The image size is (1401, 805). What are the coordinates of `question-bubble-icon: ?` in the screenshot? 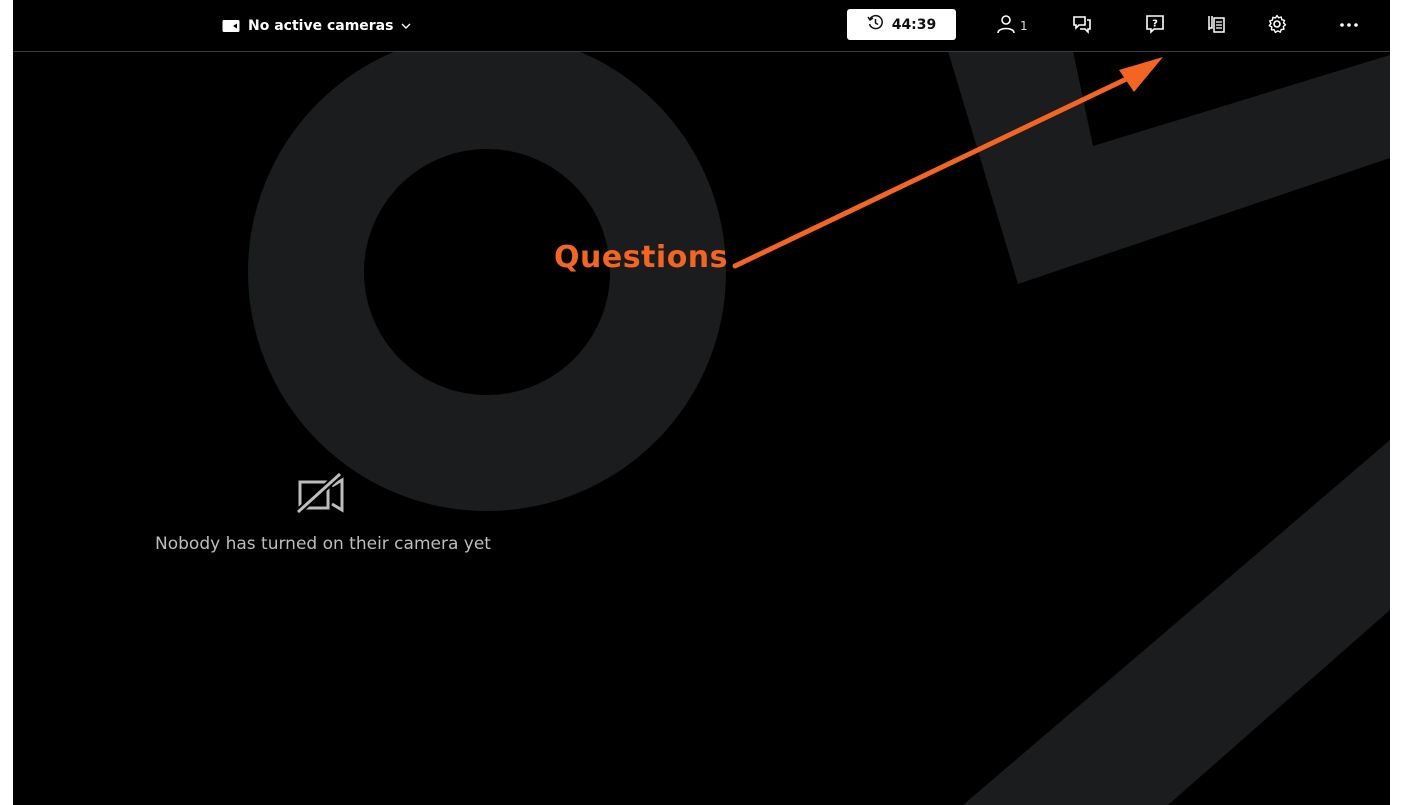 It's located at (1155, 26).